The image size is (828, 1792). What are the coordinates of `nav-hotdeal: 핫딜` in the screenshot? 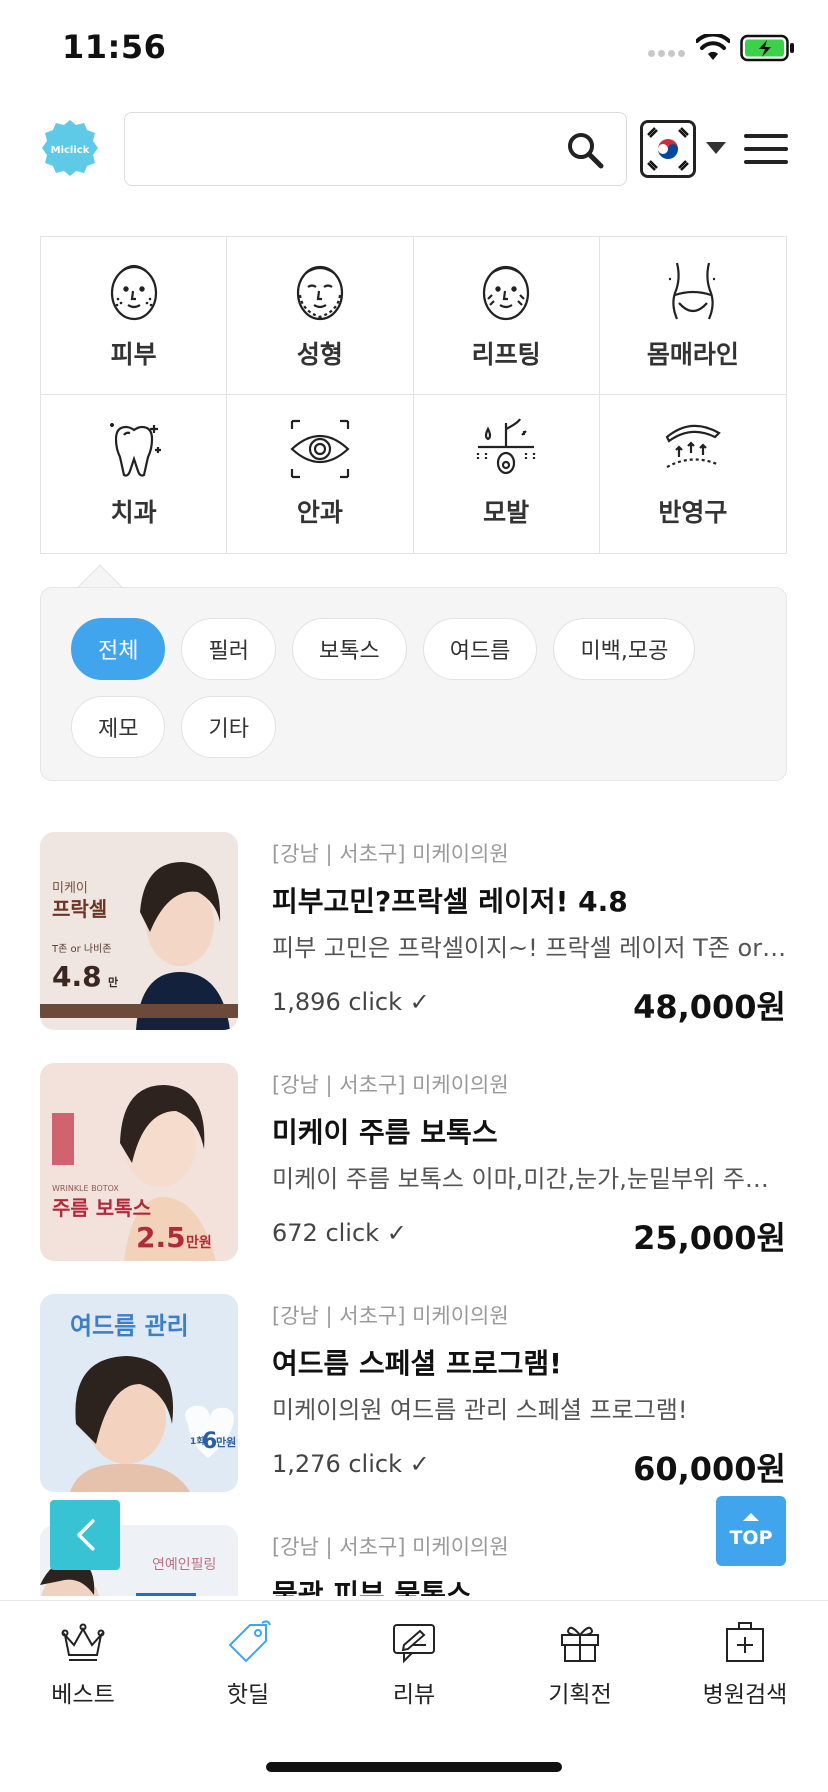 It's located at (248, 1664).